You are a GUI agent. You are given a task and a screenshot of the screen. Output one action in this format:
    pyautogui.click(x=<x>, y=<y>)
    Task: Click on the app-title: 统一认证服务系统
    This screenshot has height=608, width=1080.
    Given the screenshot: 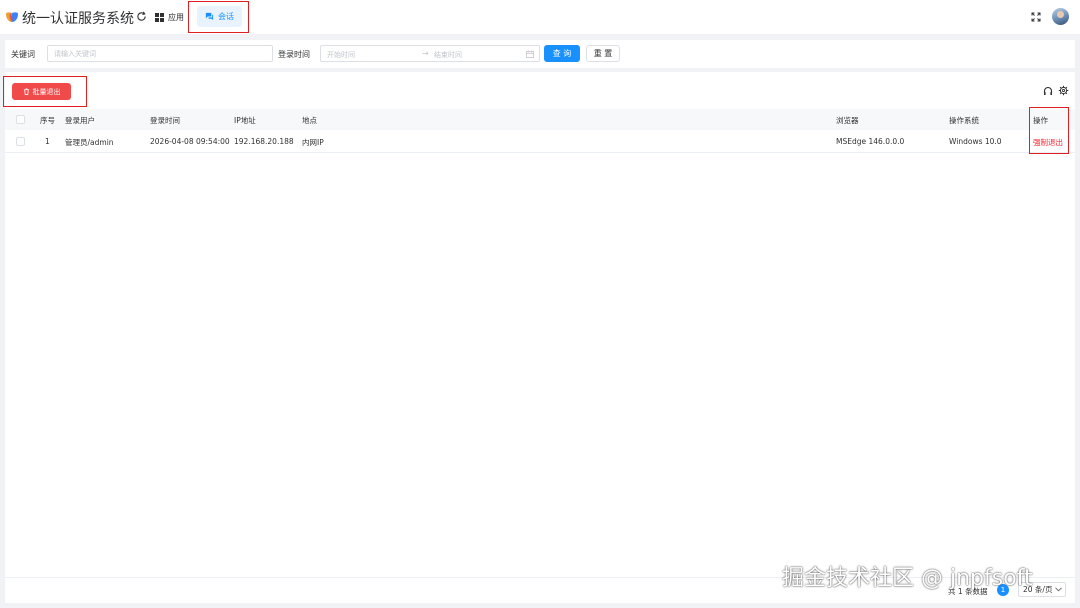 What is the action you would take?
    pyautogui.click(x=78, y=19)
    